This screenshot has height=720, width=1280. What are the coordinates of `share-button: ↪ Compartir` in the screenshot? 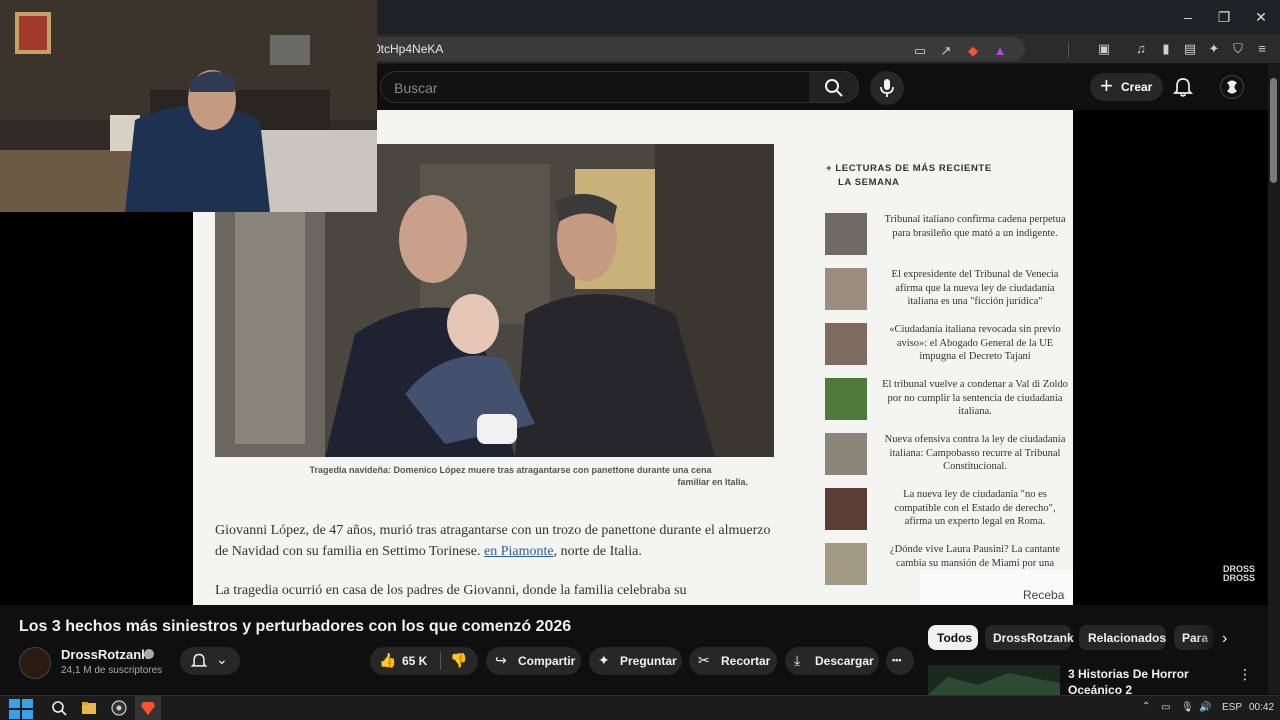 It's located at (533, 661).